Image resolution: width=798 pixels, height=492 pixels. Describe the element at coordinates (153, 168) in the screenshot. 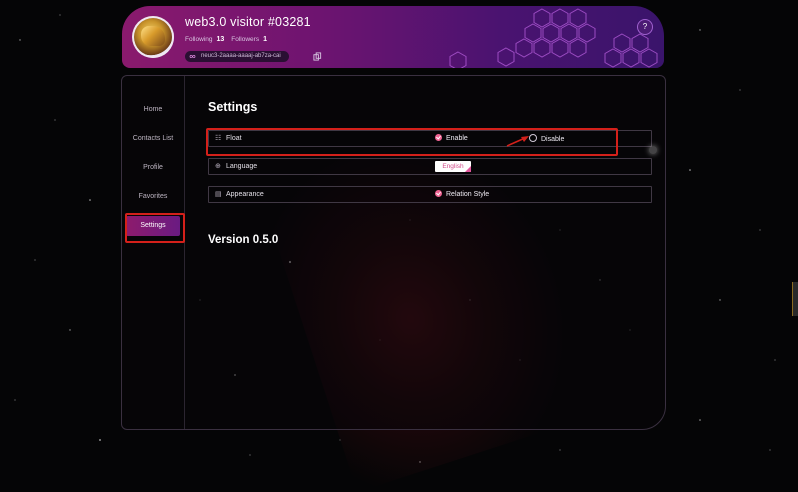

I see `sidebar-item-profile: Profile` at that location.